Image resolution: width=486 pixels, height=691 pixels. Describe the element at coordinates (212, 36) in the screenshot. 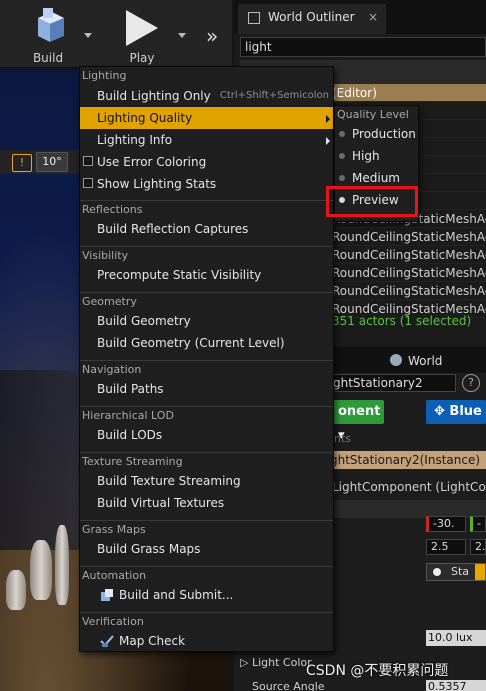

I see `chevron-double-right-icon: »` at that location.